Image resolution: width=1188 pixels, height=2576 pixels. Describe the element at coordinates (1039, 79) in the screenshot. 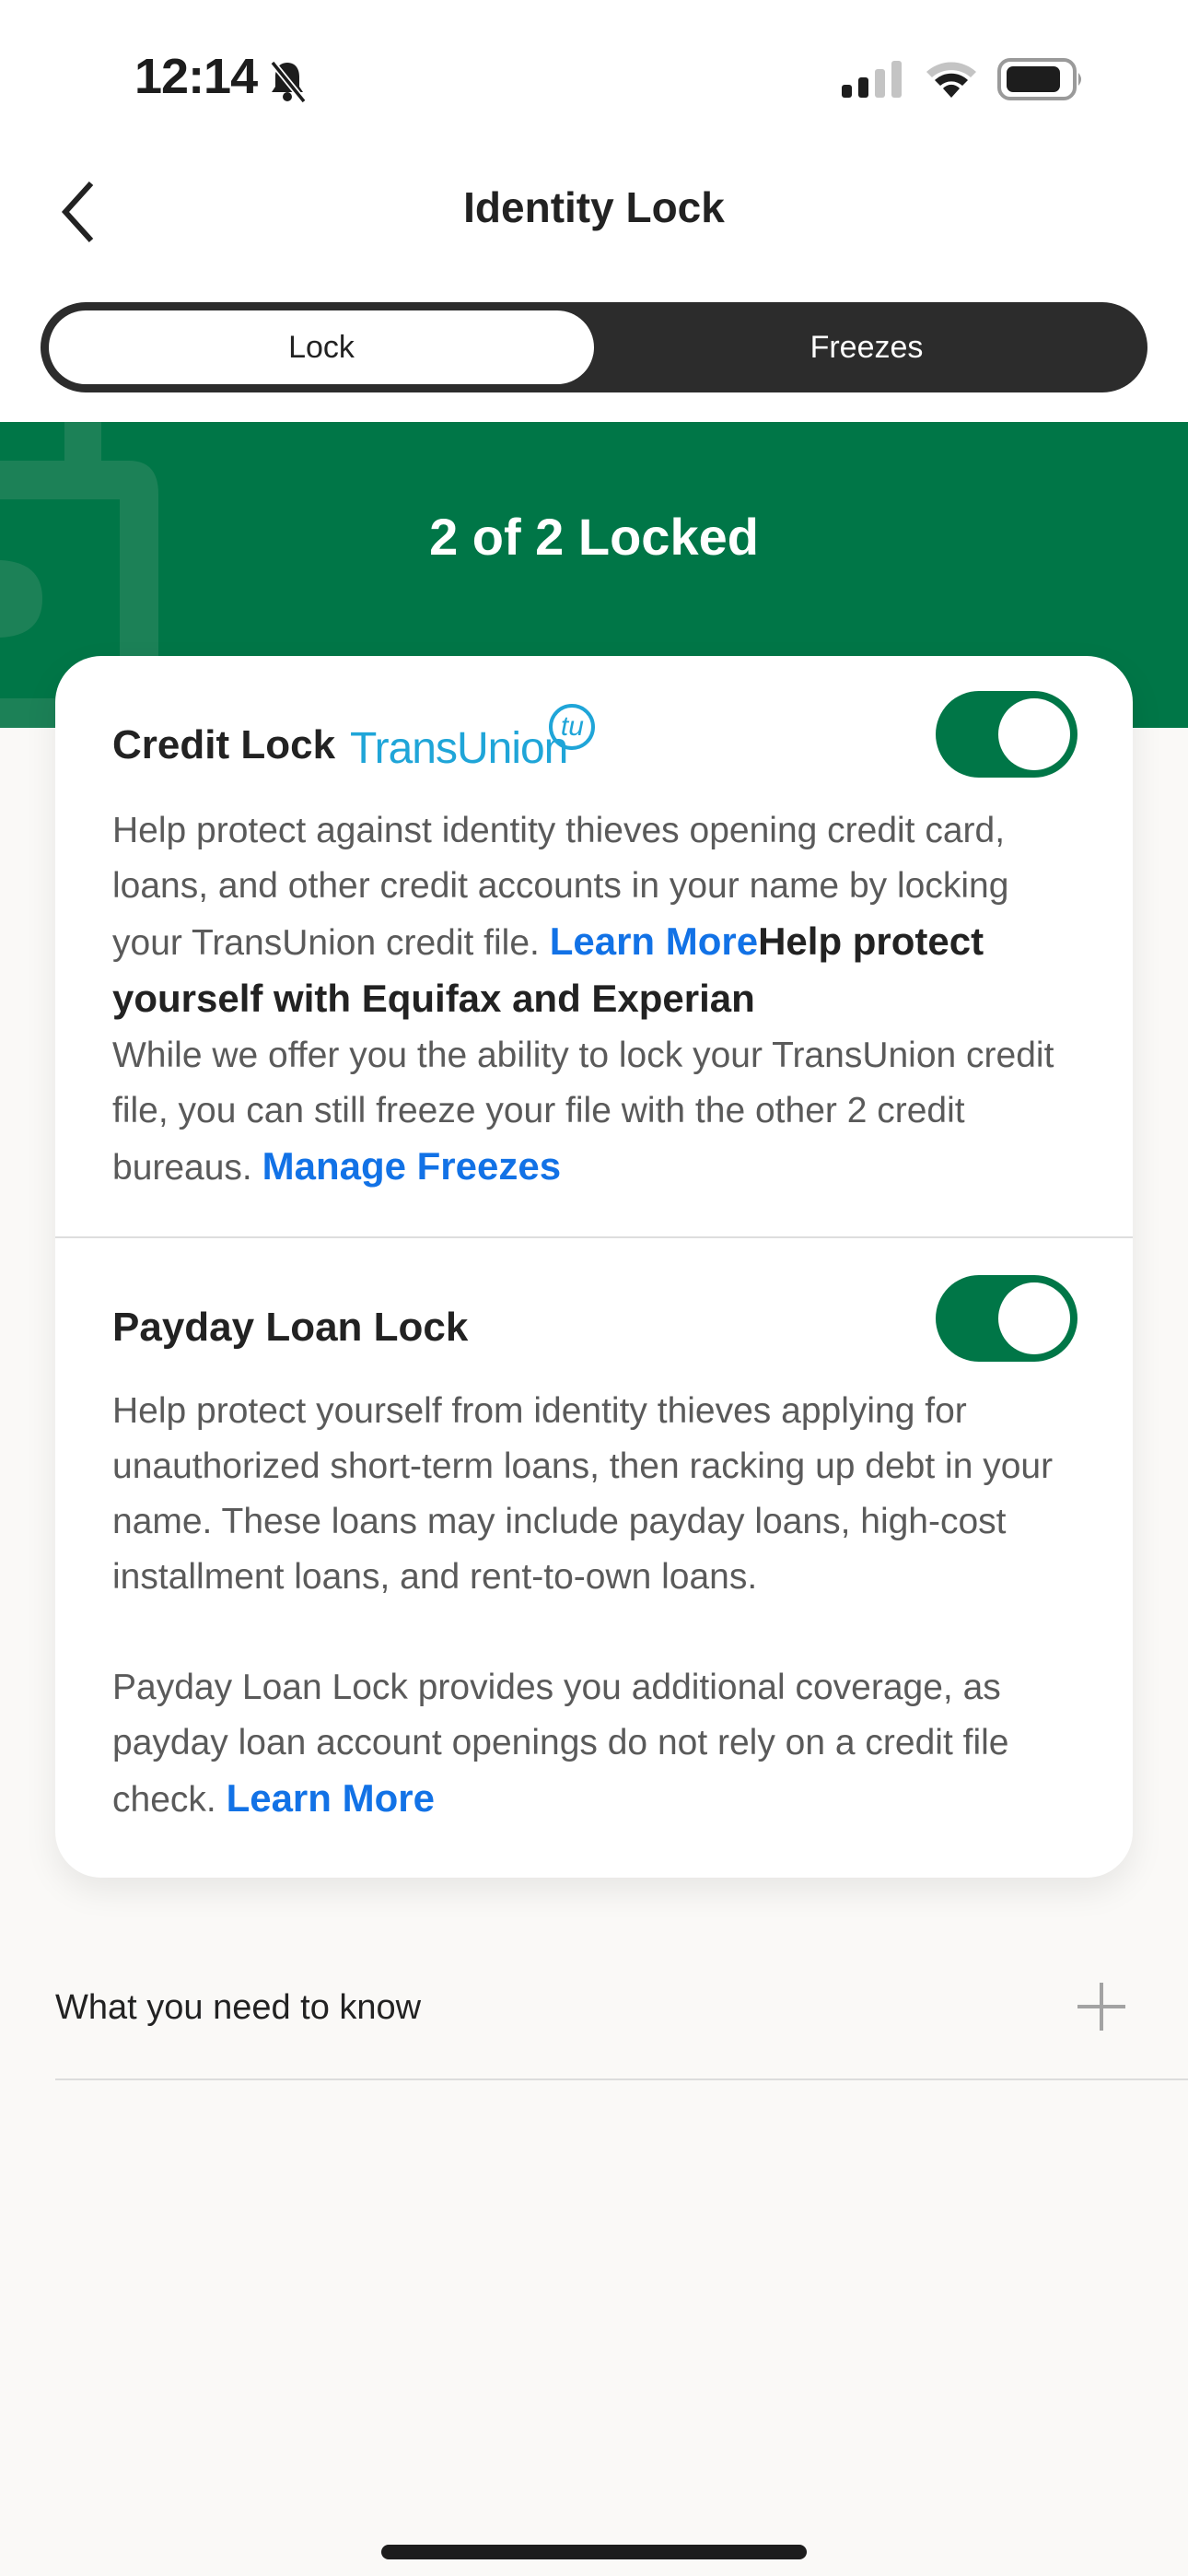

I see `battery-icon` at that location.